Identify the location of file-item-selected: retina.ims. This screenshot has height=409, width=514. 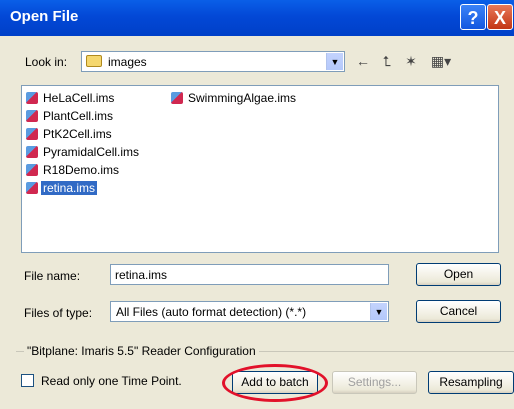
(62, 188).